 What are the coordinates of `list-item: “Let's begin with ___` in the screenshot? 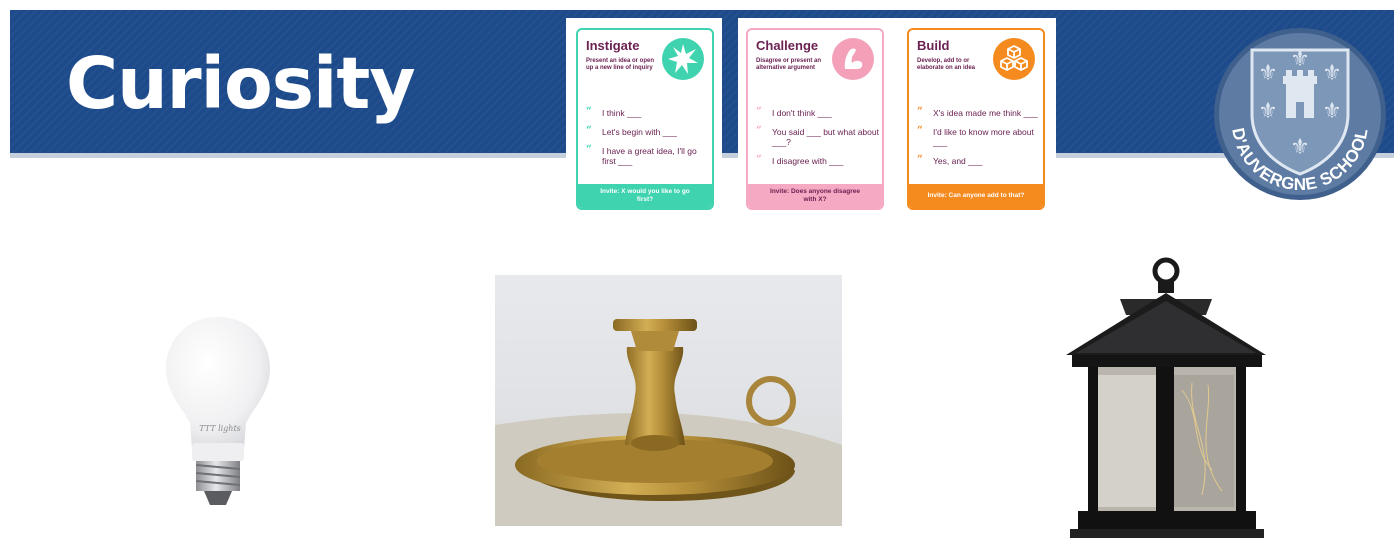 It's located at (631, 131).